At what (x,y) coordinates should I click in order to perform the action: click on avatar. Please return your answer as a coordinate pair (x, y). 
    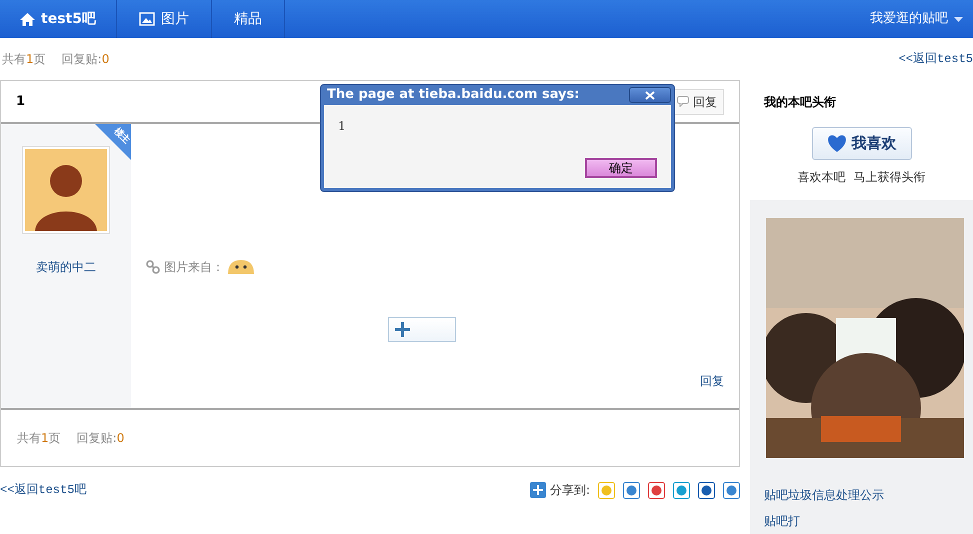
    Looking at the image, I should click on (66, 190).